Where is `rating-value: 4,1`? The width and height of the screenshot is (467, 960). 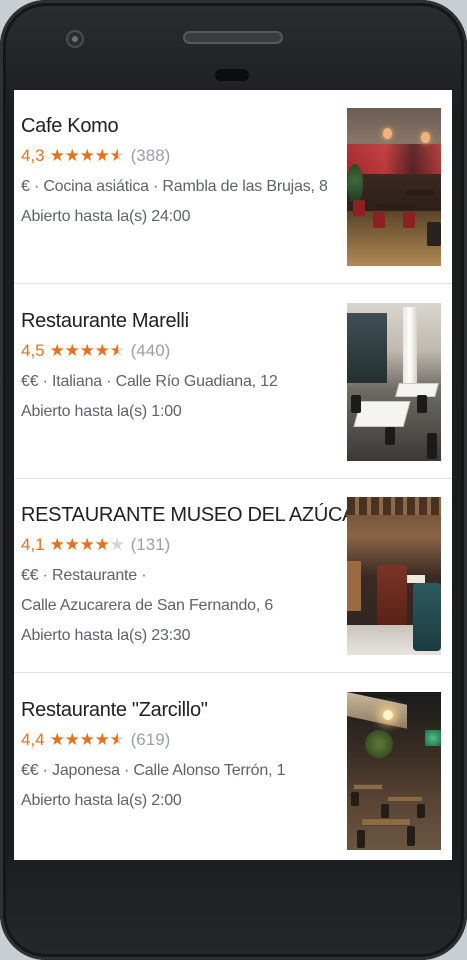 rating-value: 4,1 is located at coordinates (33, 544).